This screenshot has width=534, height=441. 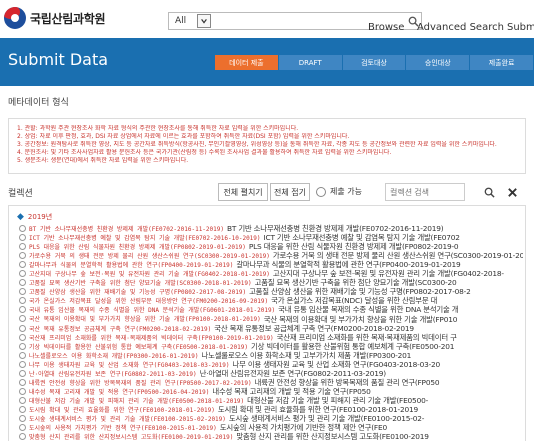 What do you see at coordinates (520, 27) in the screenshot?
I see `nav-submit-link: Submi` at bounding box center [520, 27].